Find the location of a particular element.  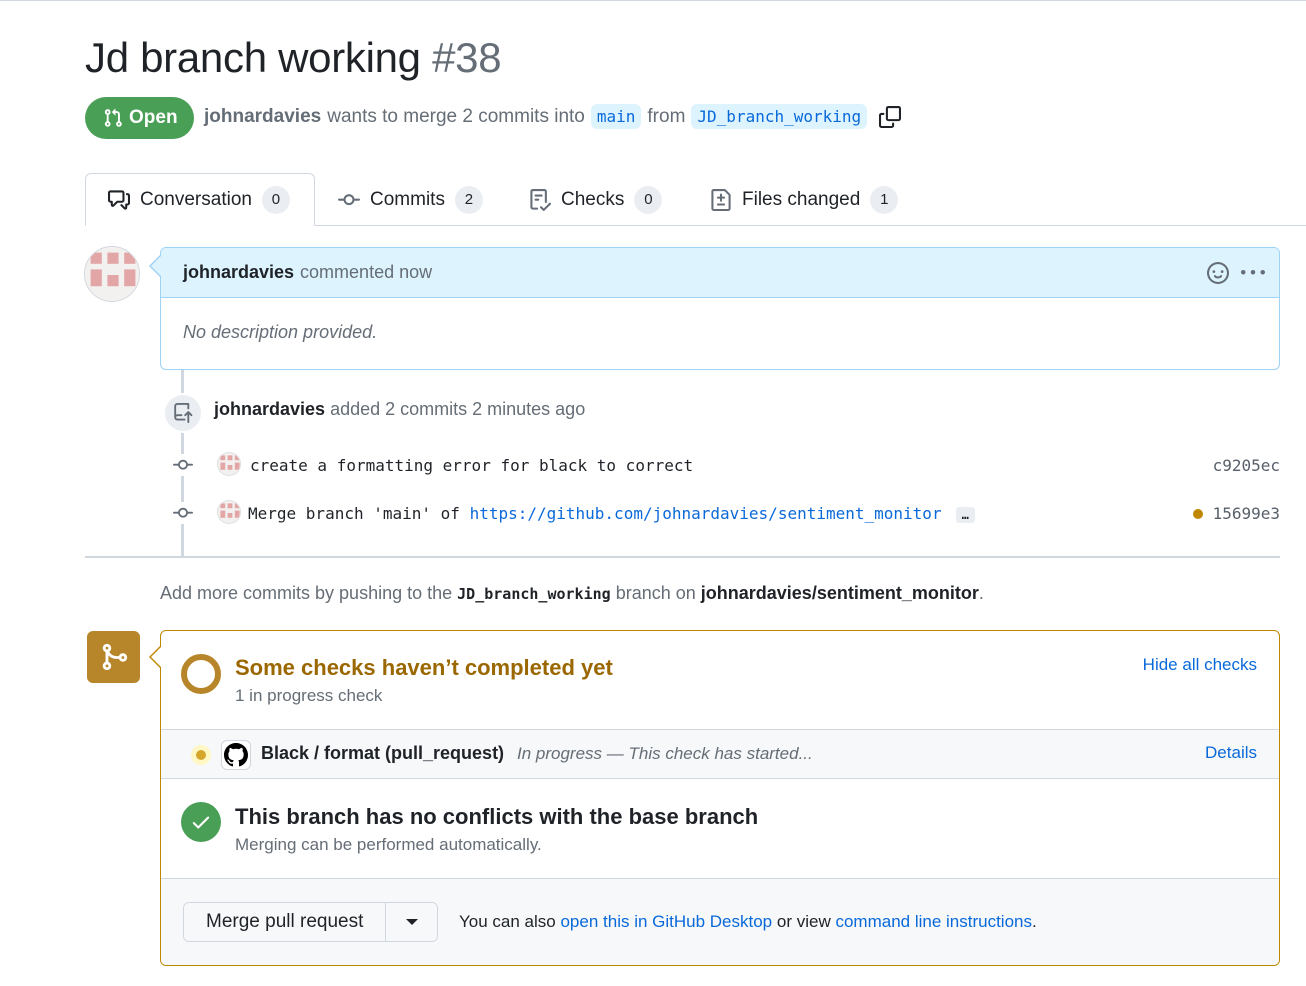

pr-title: Jd branch working is located at coordinates (253, 57).